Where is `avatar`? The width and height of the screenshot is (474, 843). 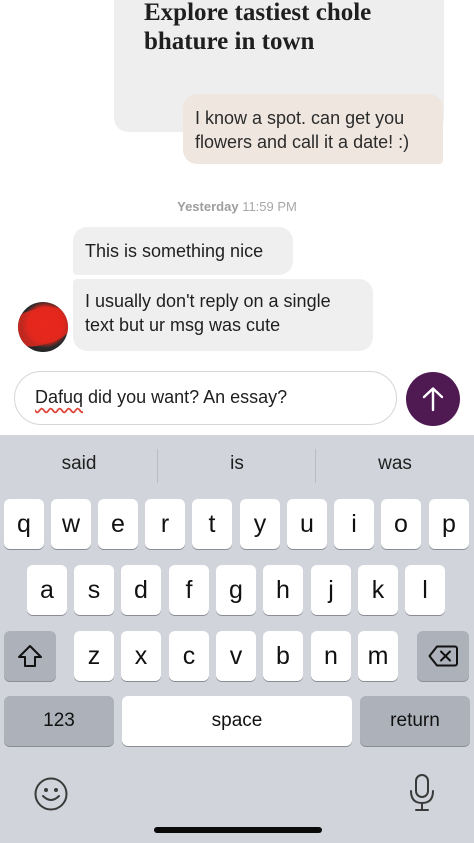 avatar is located at coordinates (43, 327).